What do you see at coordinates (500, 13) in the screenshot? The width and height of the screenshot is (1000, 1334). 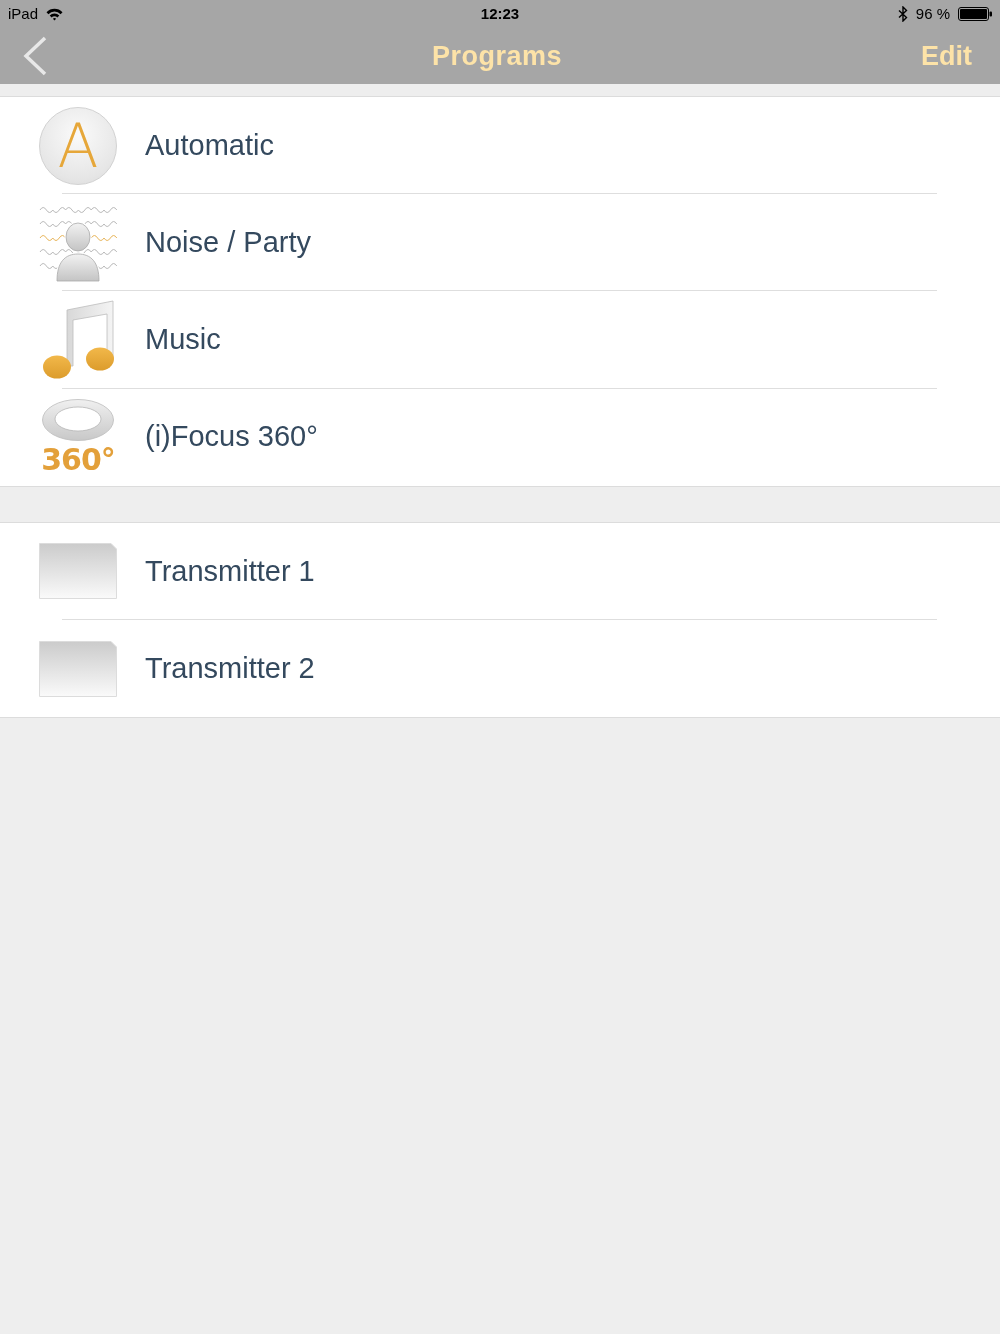 I see `status-time: 12:23` at bounding box center [500, 13].